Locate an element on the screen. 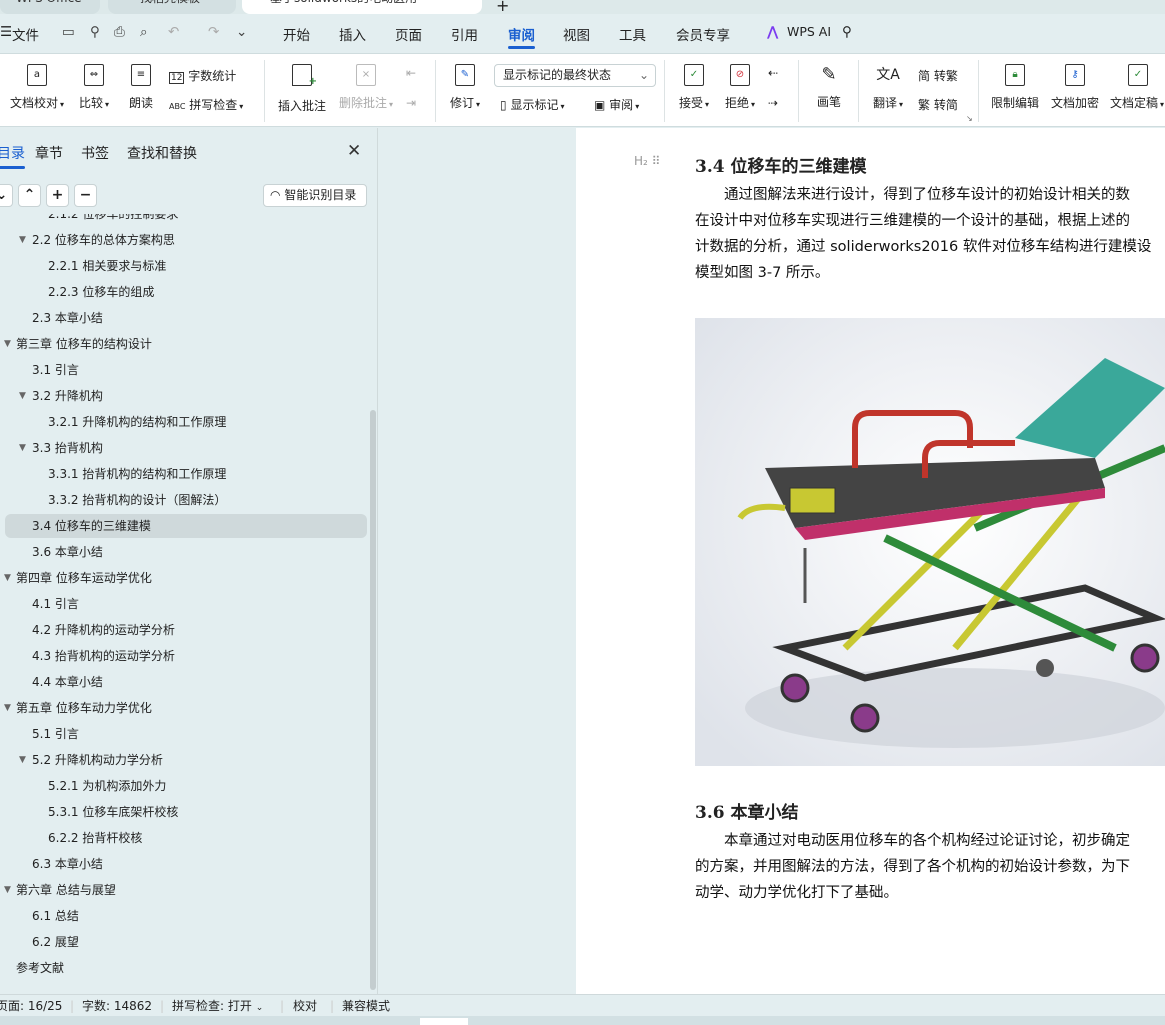  toc-item: ▼ 3.3 抬背机构 is located at coordinates (185, 448).